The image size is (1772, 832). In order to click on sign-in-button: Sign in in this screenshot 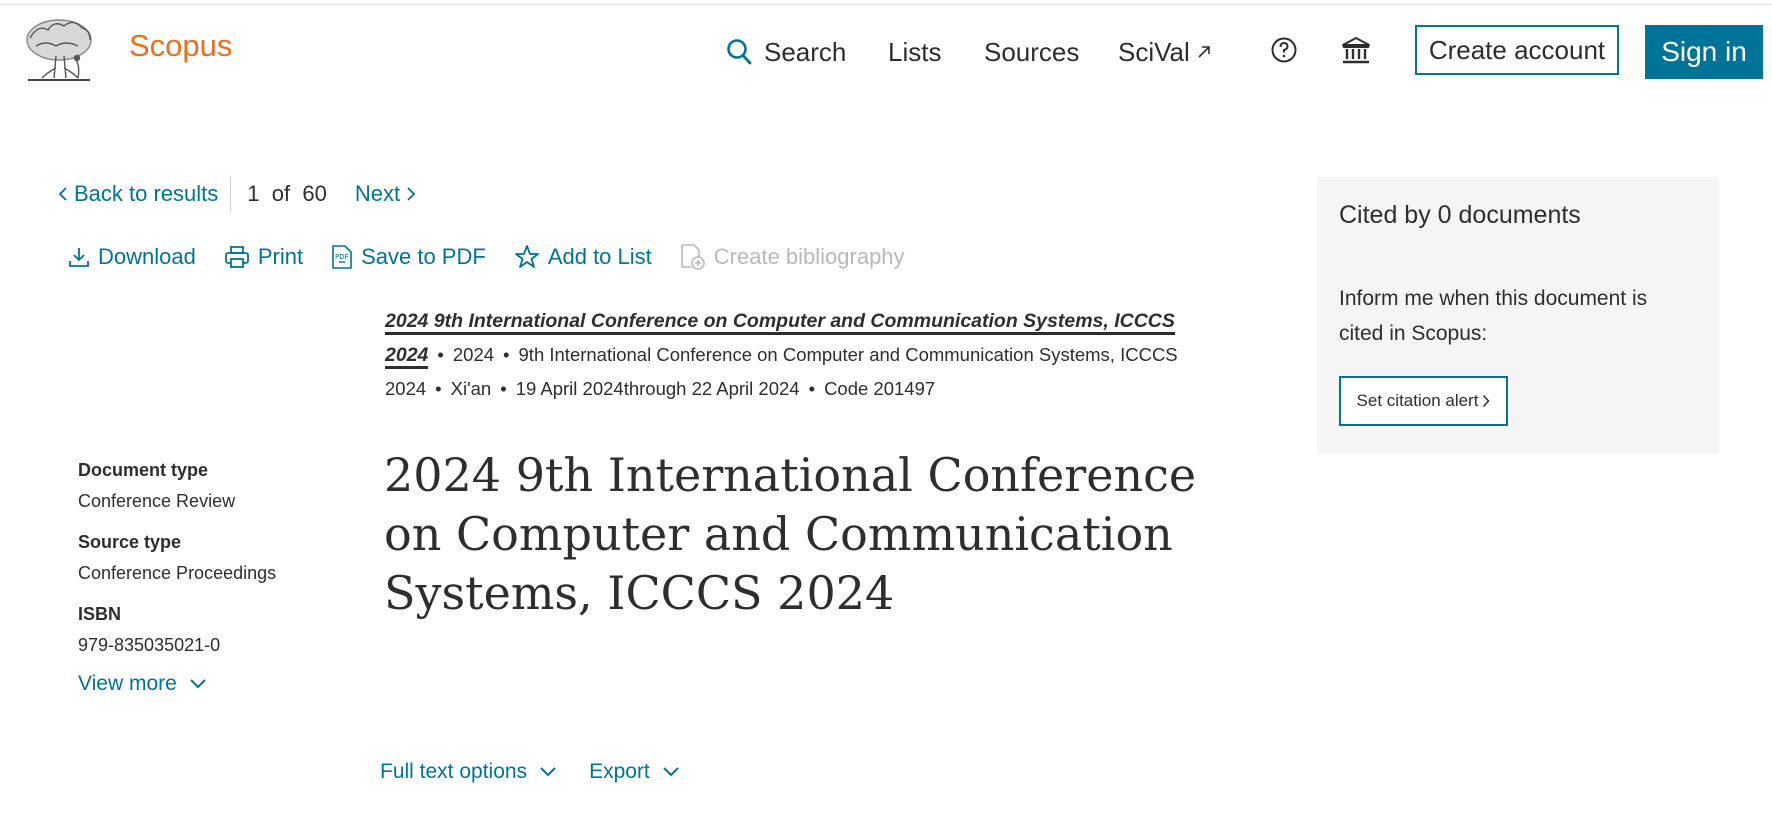, I will do `click(1704, 52)`.